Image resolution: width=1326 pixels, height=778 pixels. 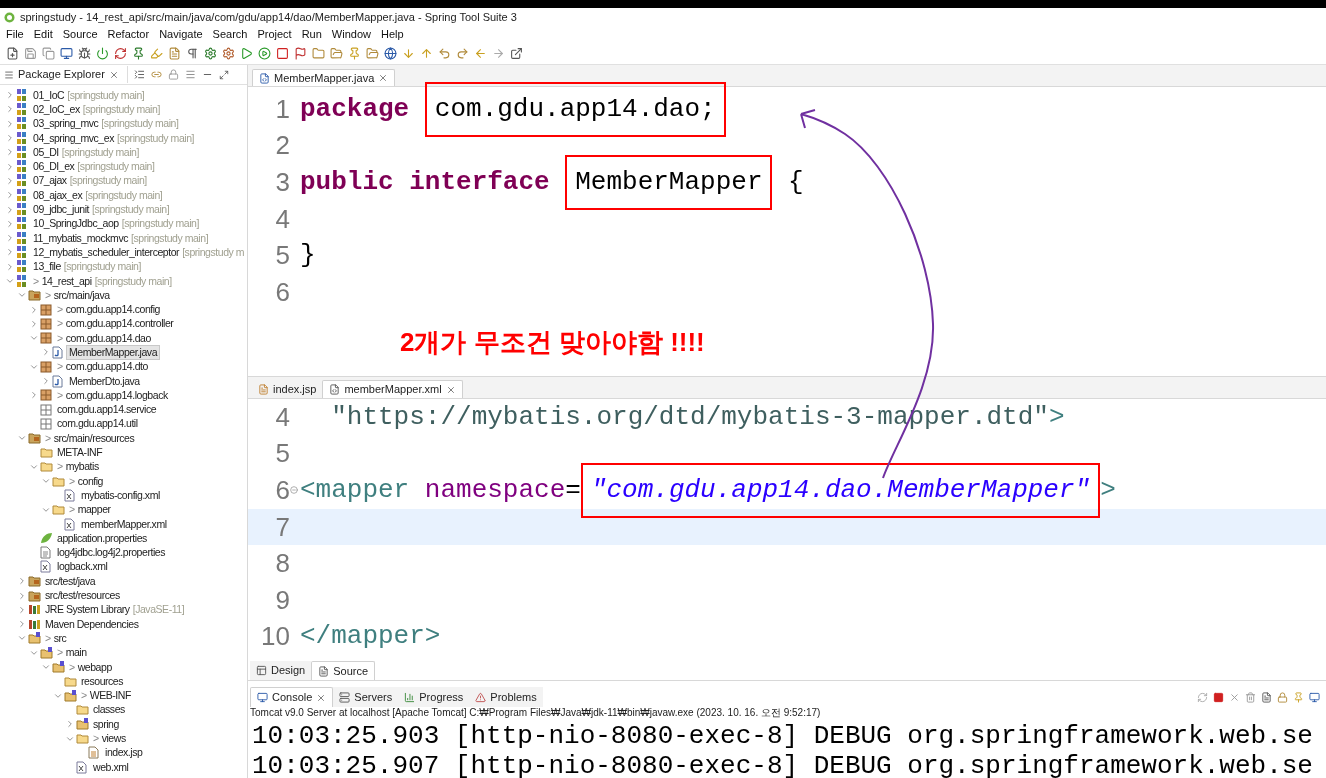 What do you see at coordinates (351, 34) in the screenshot?
I see `menu-item: Window` at bounding box center [351, 34].